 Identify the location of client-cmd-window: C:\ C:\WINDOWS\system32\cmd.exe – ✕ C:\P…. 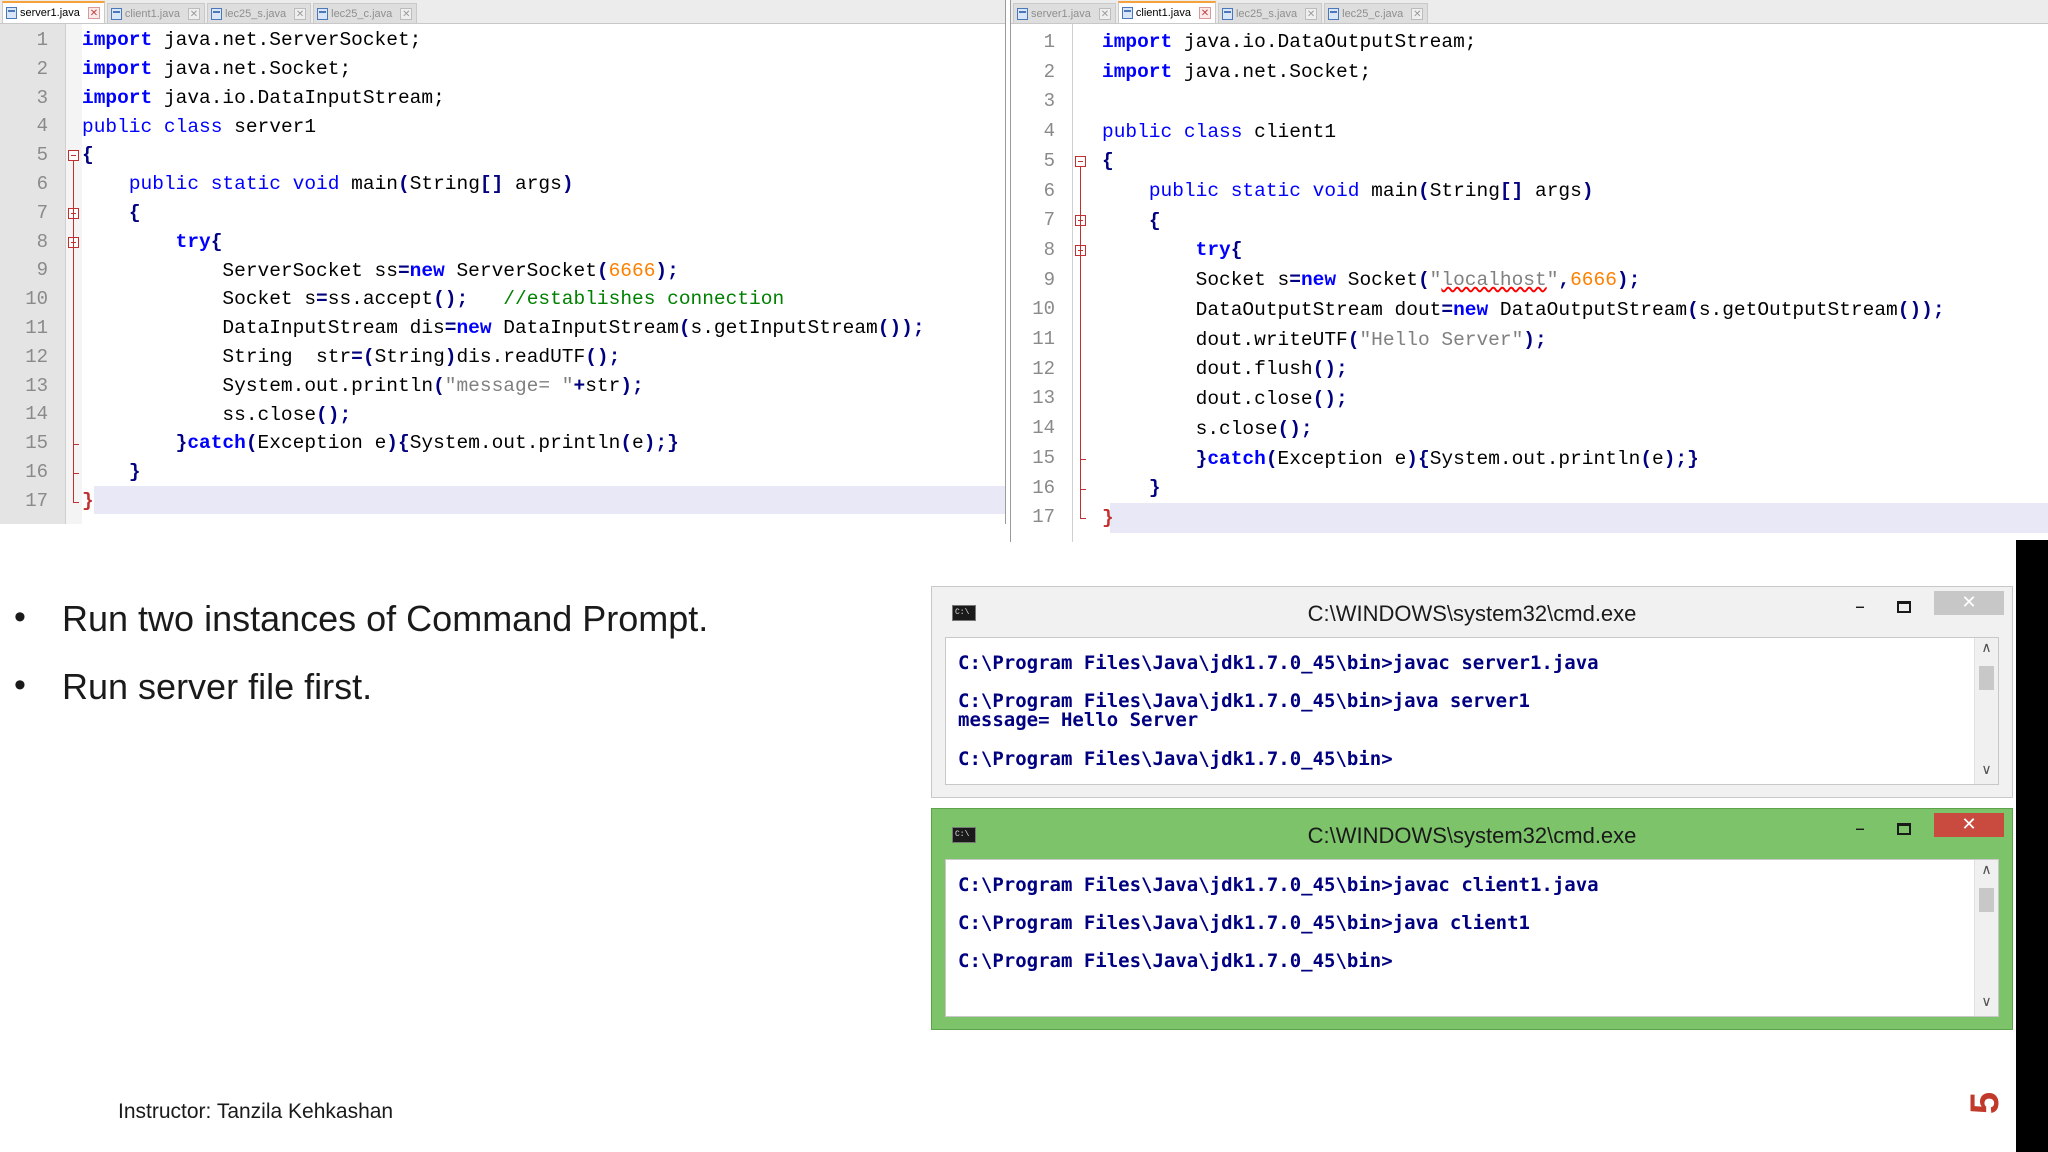
(1472, 919).